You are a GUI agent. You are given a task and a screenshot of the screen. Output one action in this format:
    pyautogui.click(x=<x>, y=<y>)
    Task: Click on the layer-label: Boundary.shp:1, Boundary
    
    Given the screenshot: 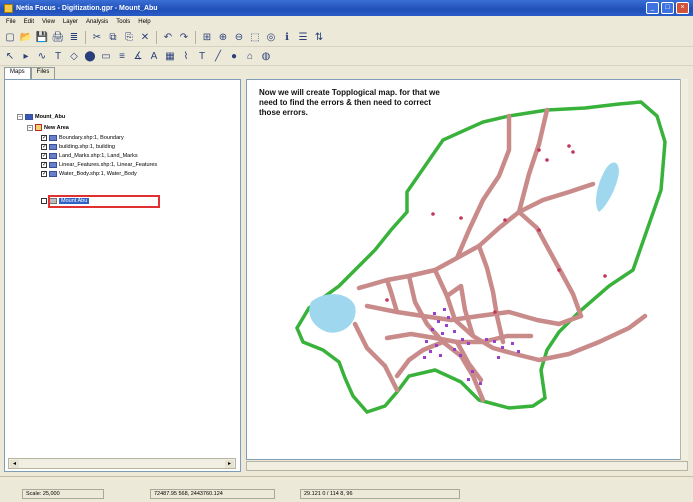 What is the action you would take?
    pyautogui.click(x=91, y=138)
    